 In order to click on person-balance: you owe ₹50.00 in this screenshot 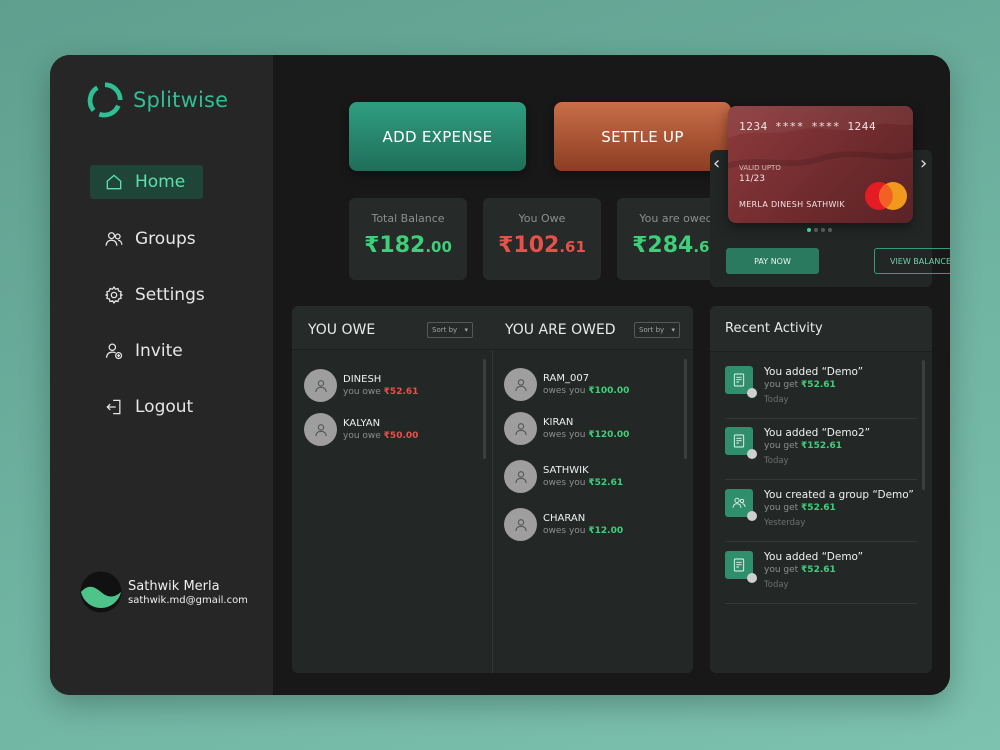, I will do `click(380, 436)`.